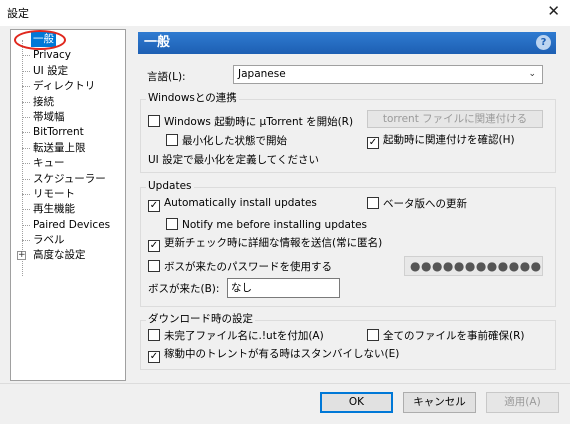 Image resolution: width=570 pixels, height=424 pixels. Describe the element at coordinates (250, 122) in the screenshot. I see `start-on-boot-checkbox: Windows 起動時に µTorrent を開始(R)` at that location.